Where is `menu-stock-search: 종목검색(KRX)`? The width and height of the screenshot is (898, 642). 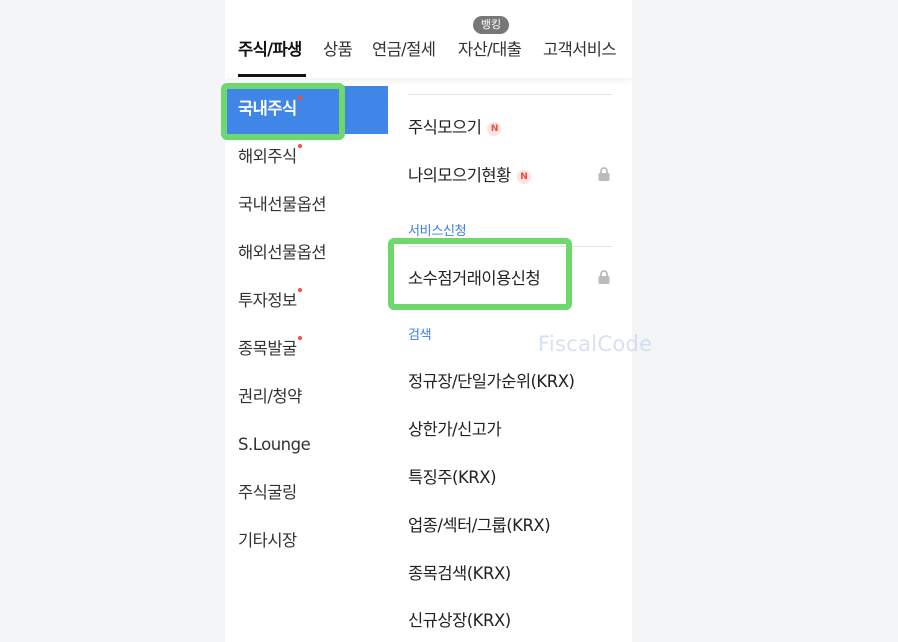 menu-stock-search: 종목검색(KRX) is located at coordinates (459, 572).